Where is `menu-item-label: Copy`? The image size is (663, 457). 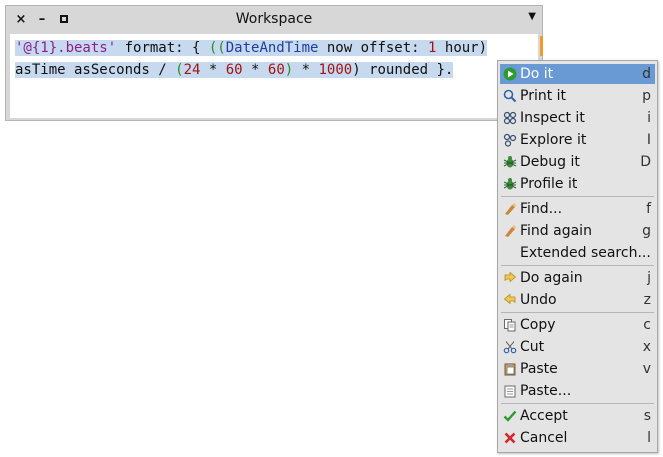 menu-item-label: Copy is located at coordinates (538, 325).